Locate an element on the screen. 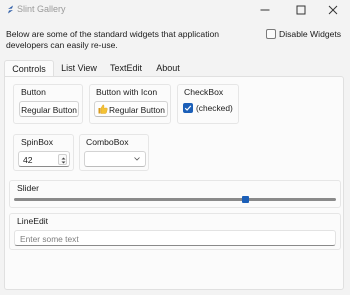 Image resolution: width=350 pixels, height=295 pixels. lineedit-placeholder: Enter some text is located at coordinates (49, 239).